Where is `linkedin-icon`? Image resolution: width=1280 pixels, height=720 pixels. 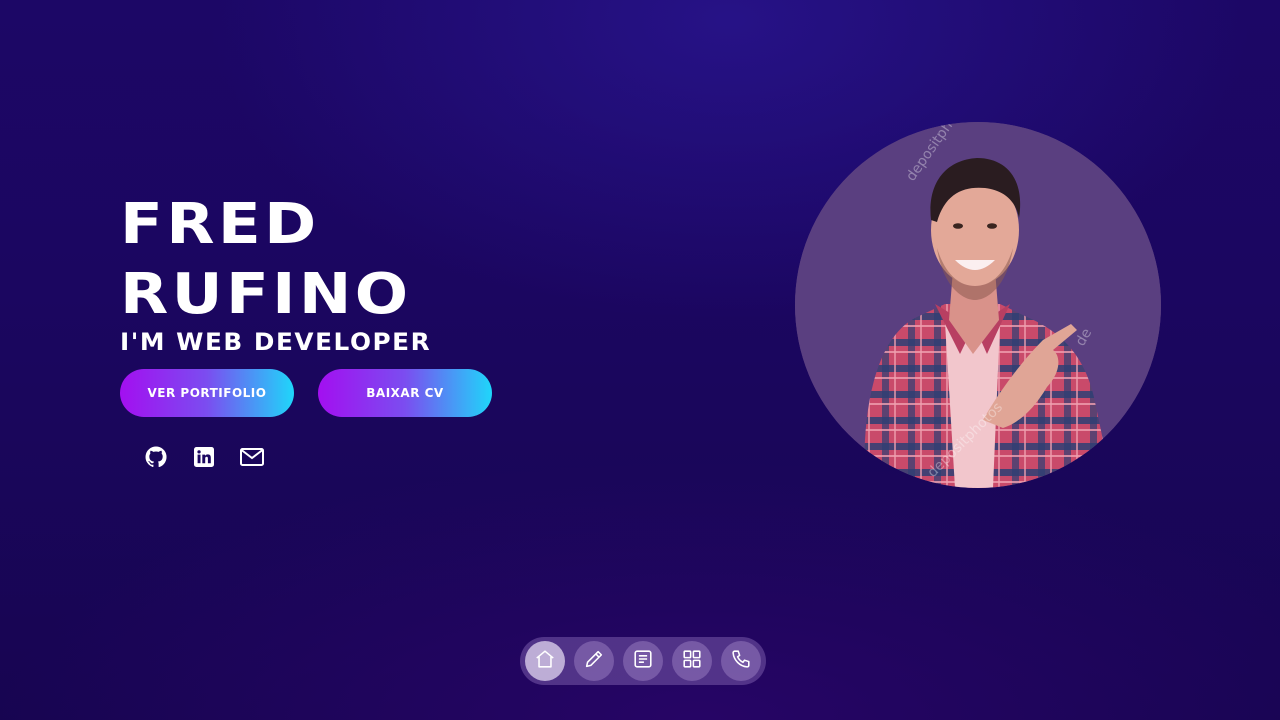 linkedin-icon is located at coordinates (204, 457).